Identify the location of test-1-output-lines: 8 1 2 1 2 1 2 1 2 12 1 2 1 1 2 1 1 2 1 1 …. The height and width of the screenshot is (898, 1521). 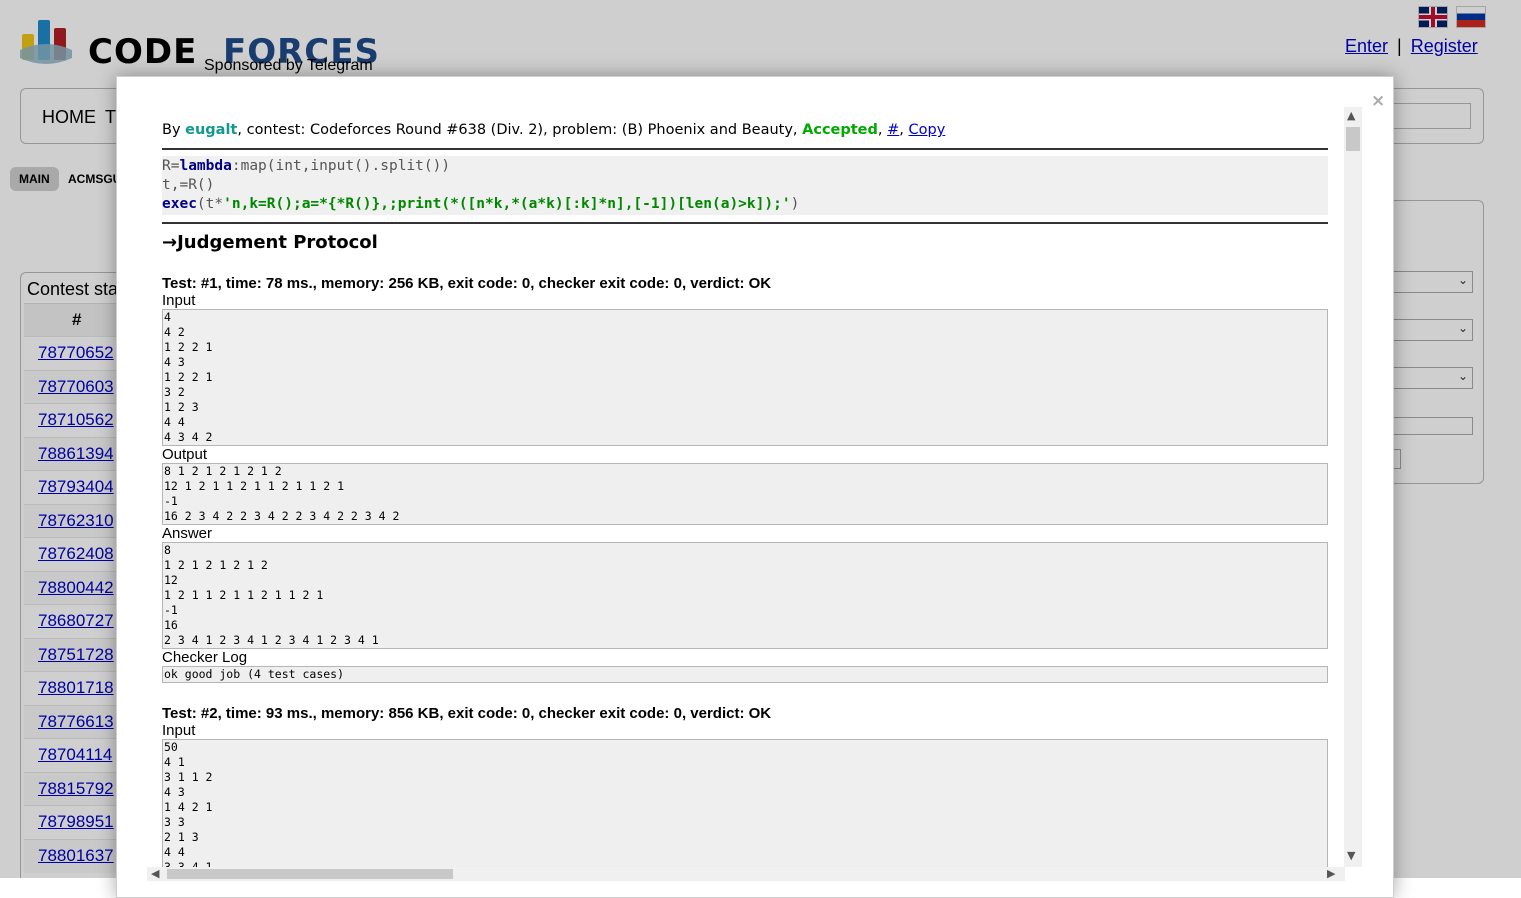
(745, 494).